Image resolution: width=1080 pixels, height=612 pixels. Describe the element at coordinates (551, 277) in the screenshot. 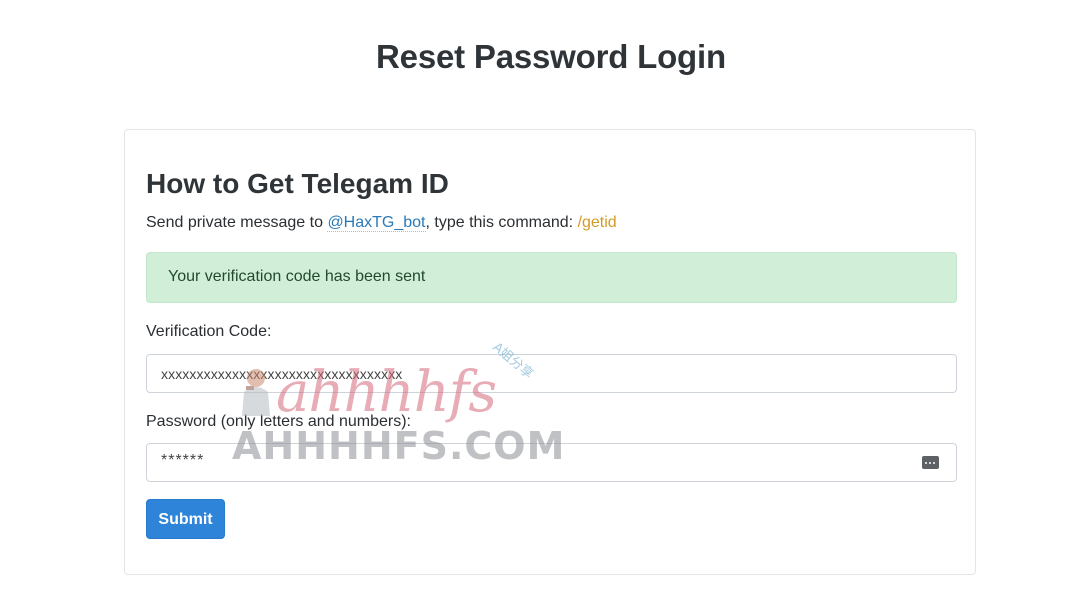

I see `success-alert: Your verification code has been sent` at that location.